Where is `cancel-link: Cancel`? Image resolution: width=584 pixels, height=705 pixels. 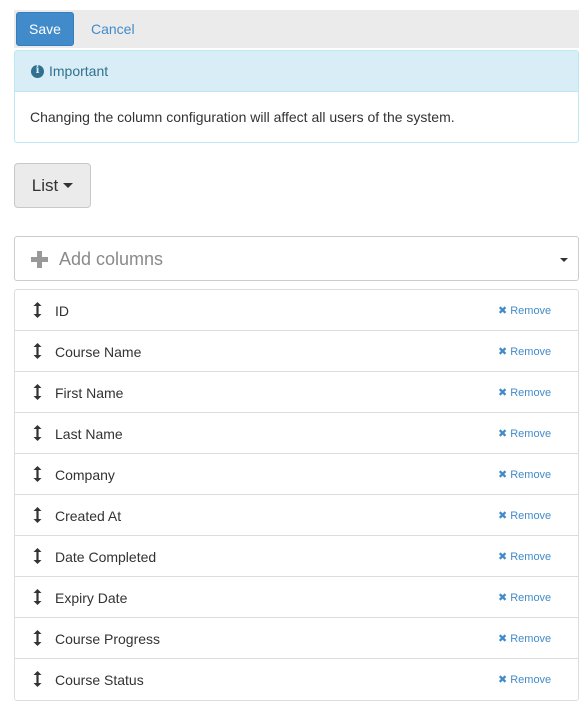 cancel-link: Cancel is located at coordinates (113, 29).